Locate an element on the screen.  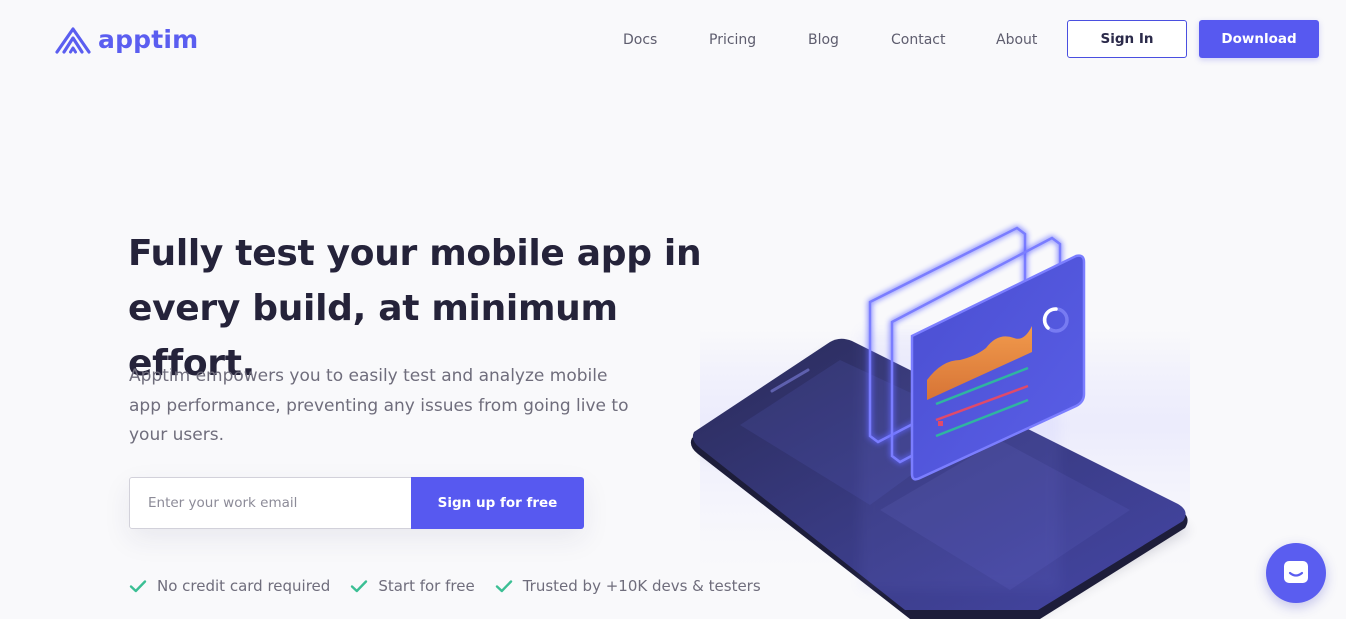
signup-form: Sign up for free is located at coordinates (356, 503).